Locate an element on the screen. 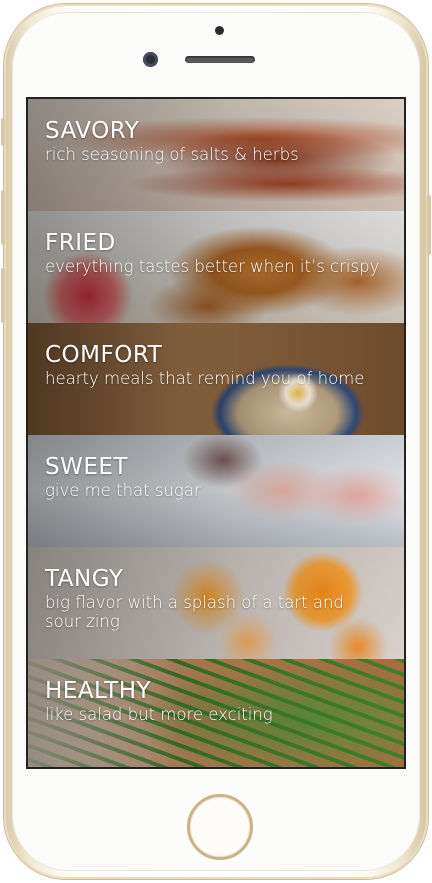 The height and width of the screenshot is (883, 432). category-sweet: SWEET give me that sugar is located at coordinates (216, 491).